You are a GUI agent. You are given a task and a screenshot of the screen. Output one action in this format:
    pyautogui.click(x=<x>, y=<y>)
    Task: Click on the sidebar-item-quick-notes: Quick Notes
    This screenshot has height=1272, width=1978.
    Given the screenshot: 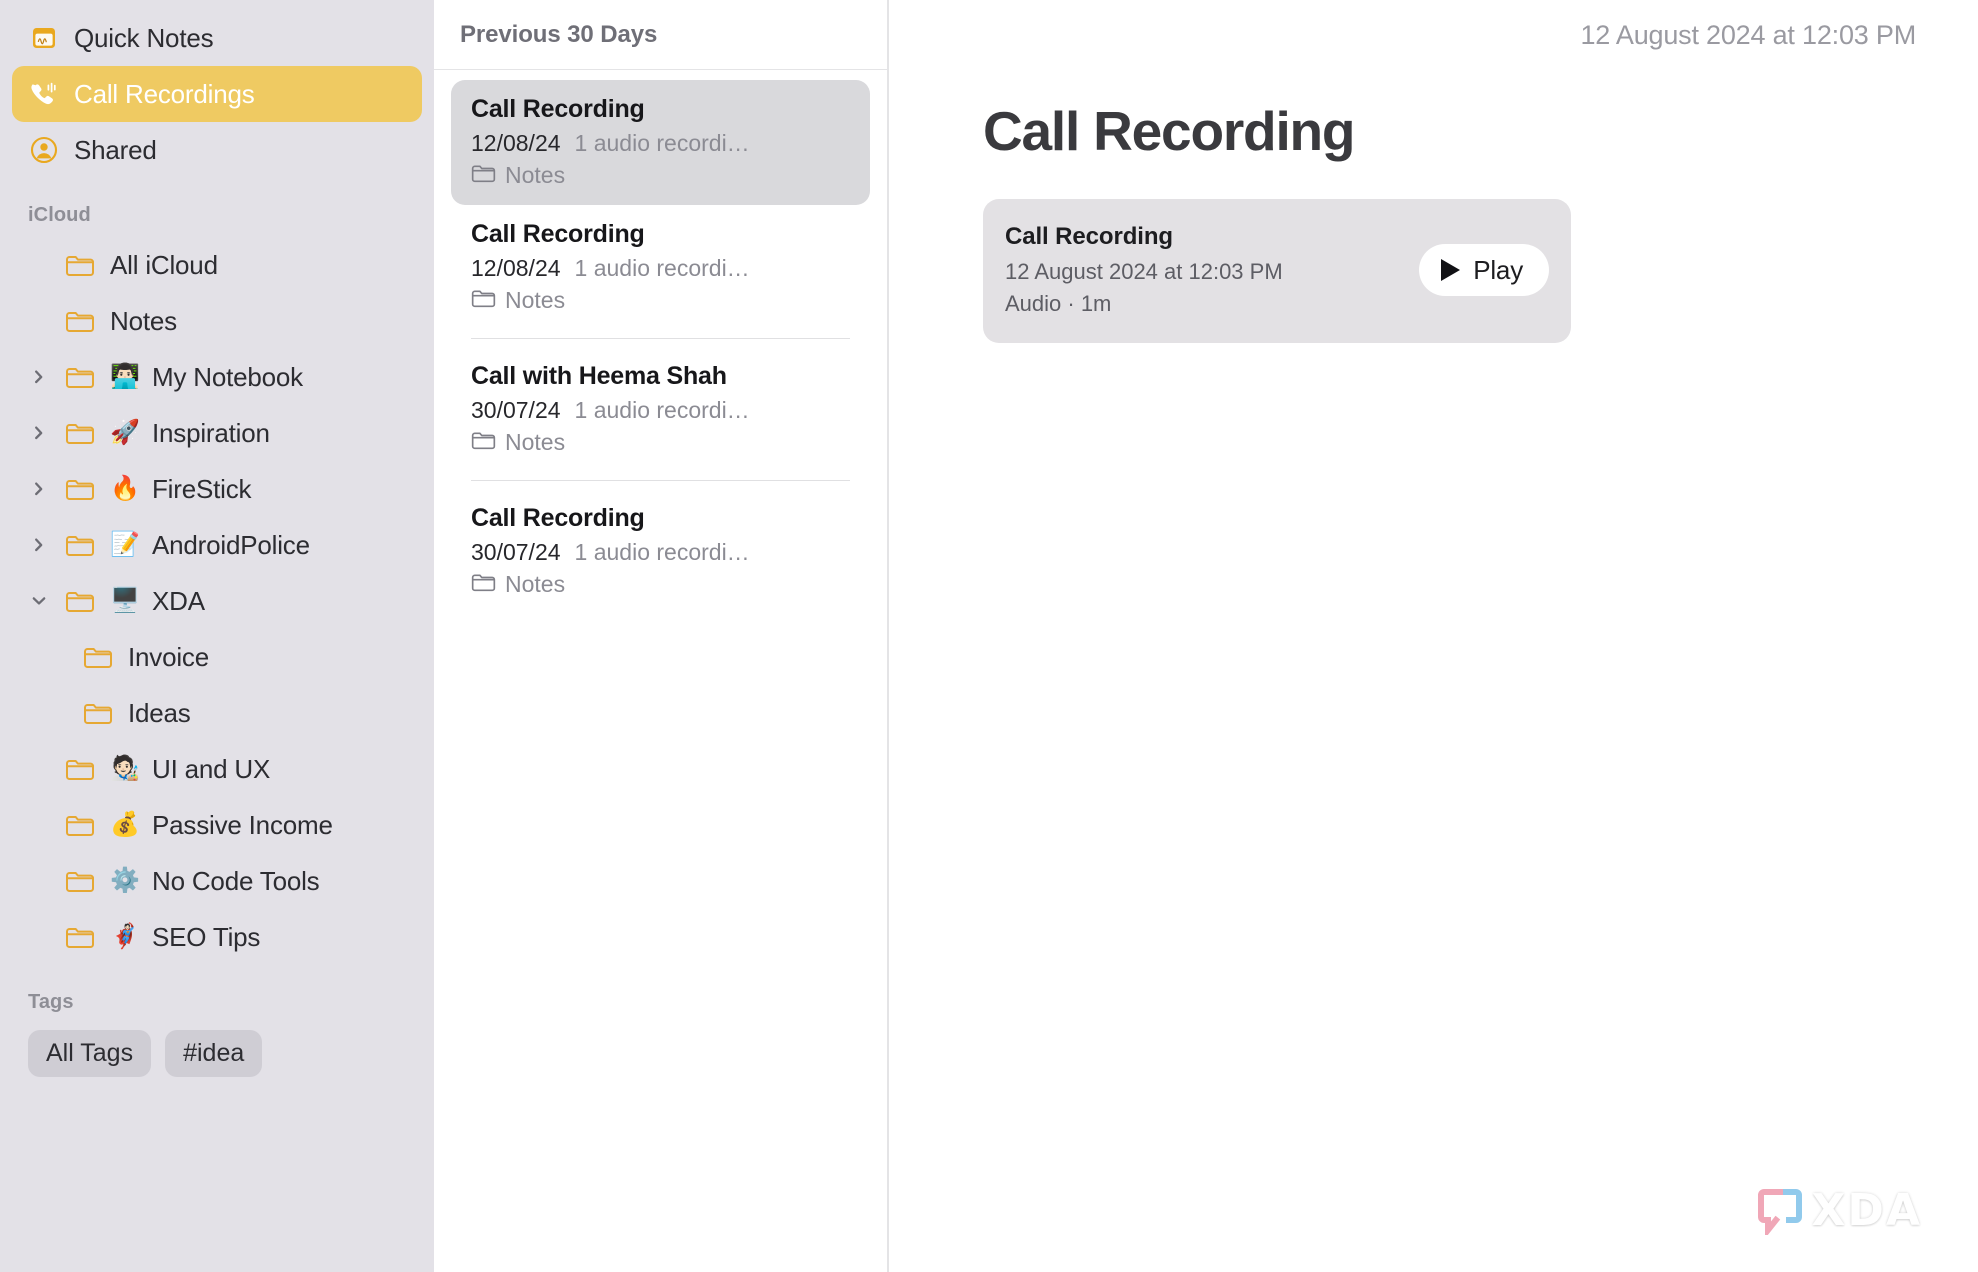 What is the action you would take?
    pyautogui.click(x=217, y=38)
    